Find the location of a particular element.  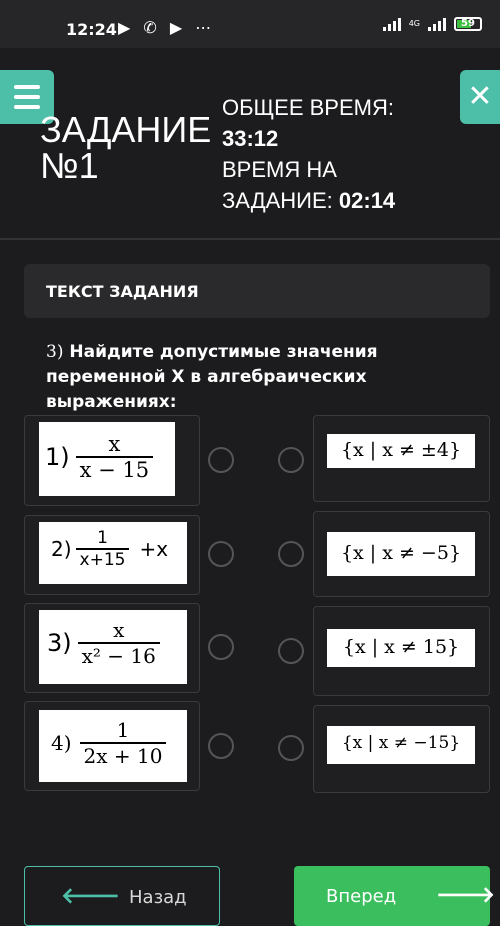

expression-image-3: 3) x x² − 16 is located at coordinates (113, 647).